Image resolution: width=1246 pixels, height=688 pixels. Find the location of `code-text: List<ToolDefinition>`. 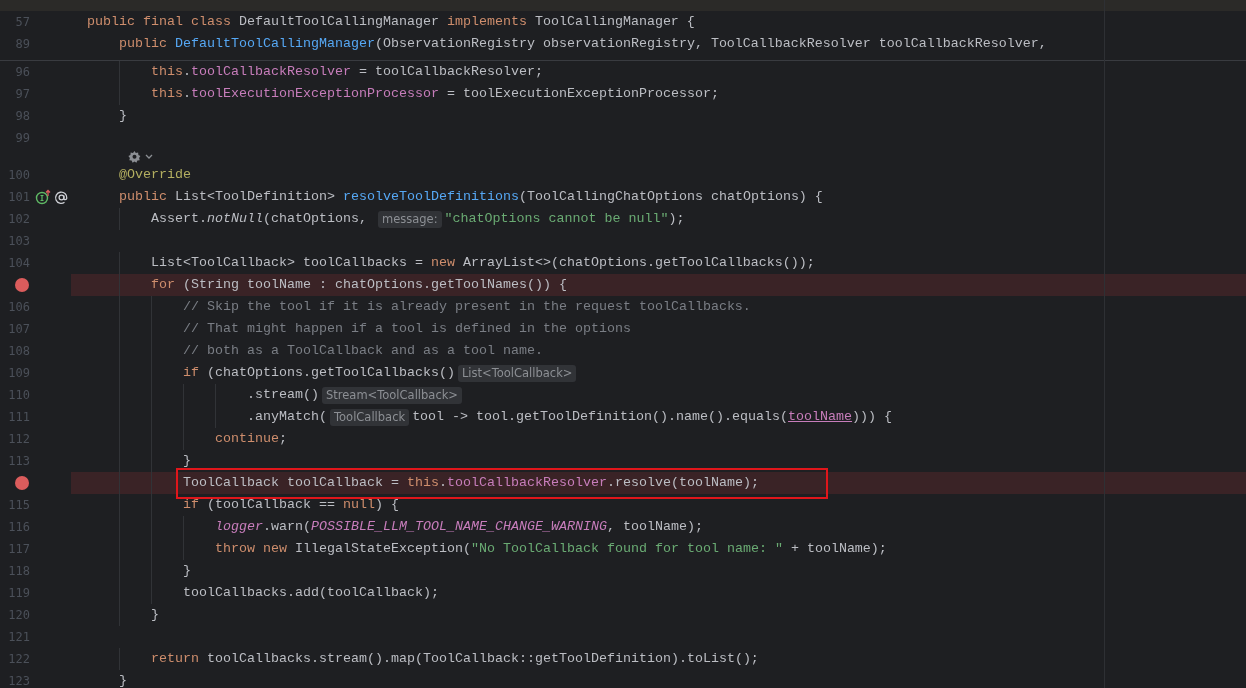

code-text: List<ToolDefinition> is located at coordinates (255, 197).